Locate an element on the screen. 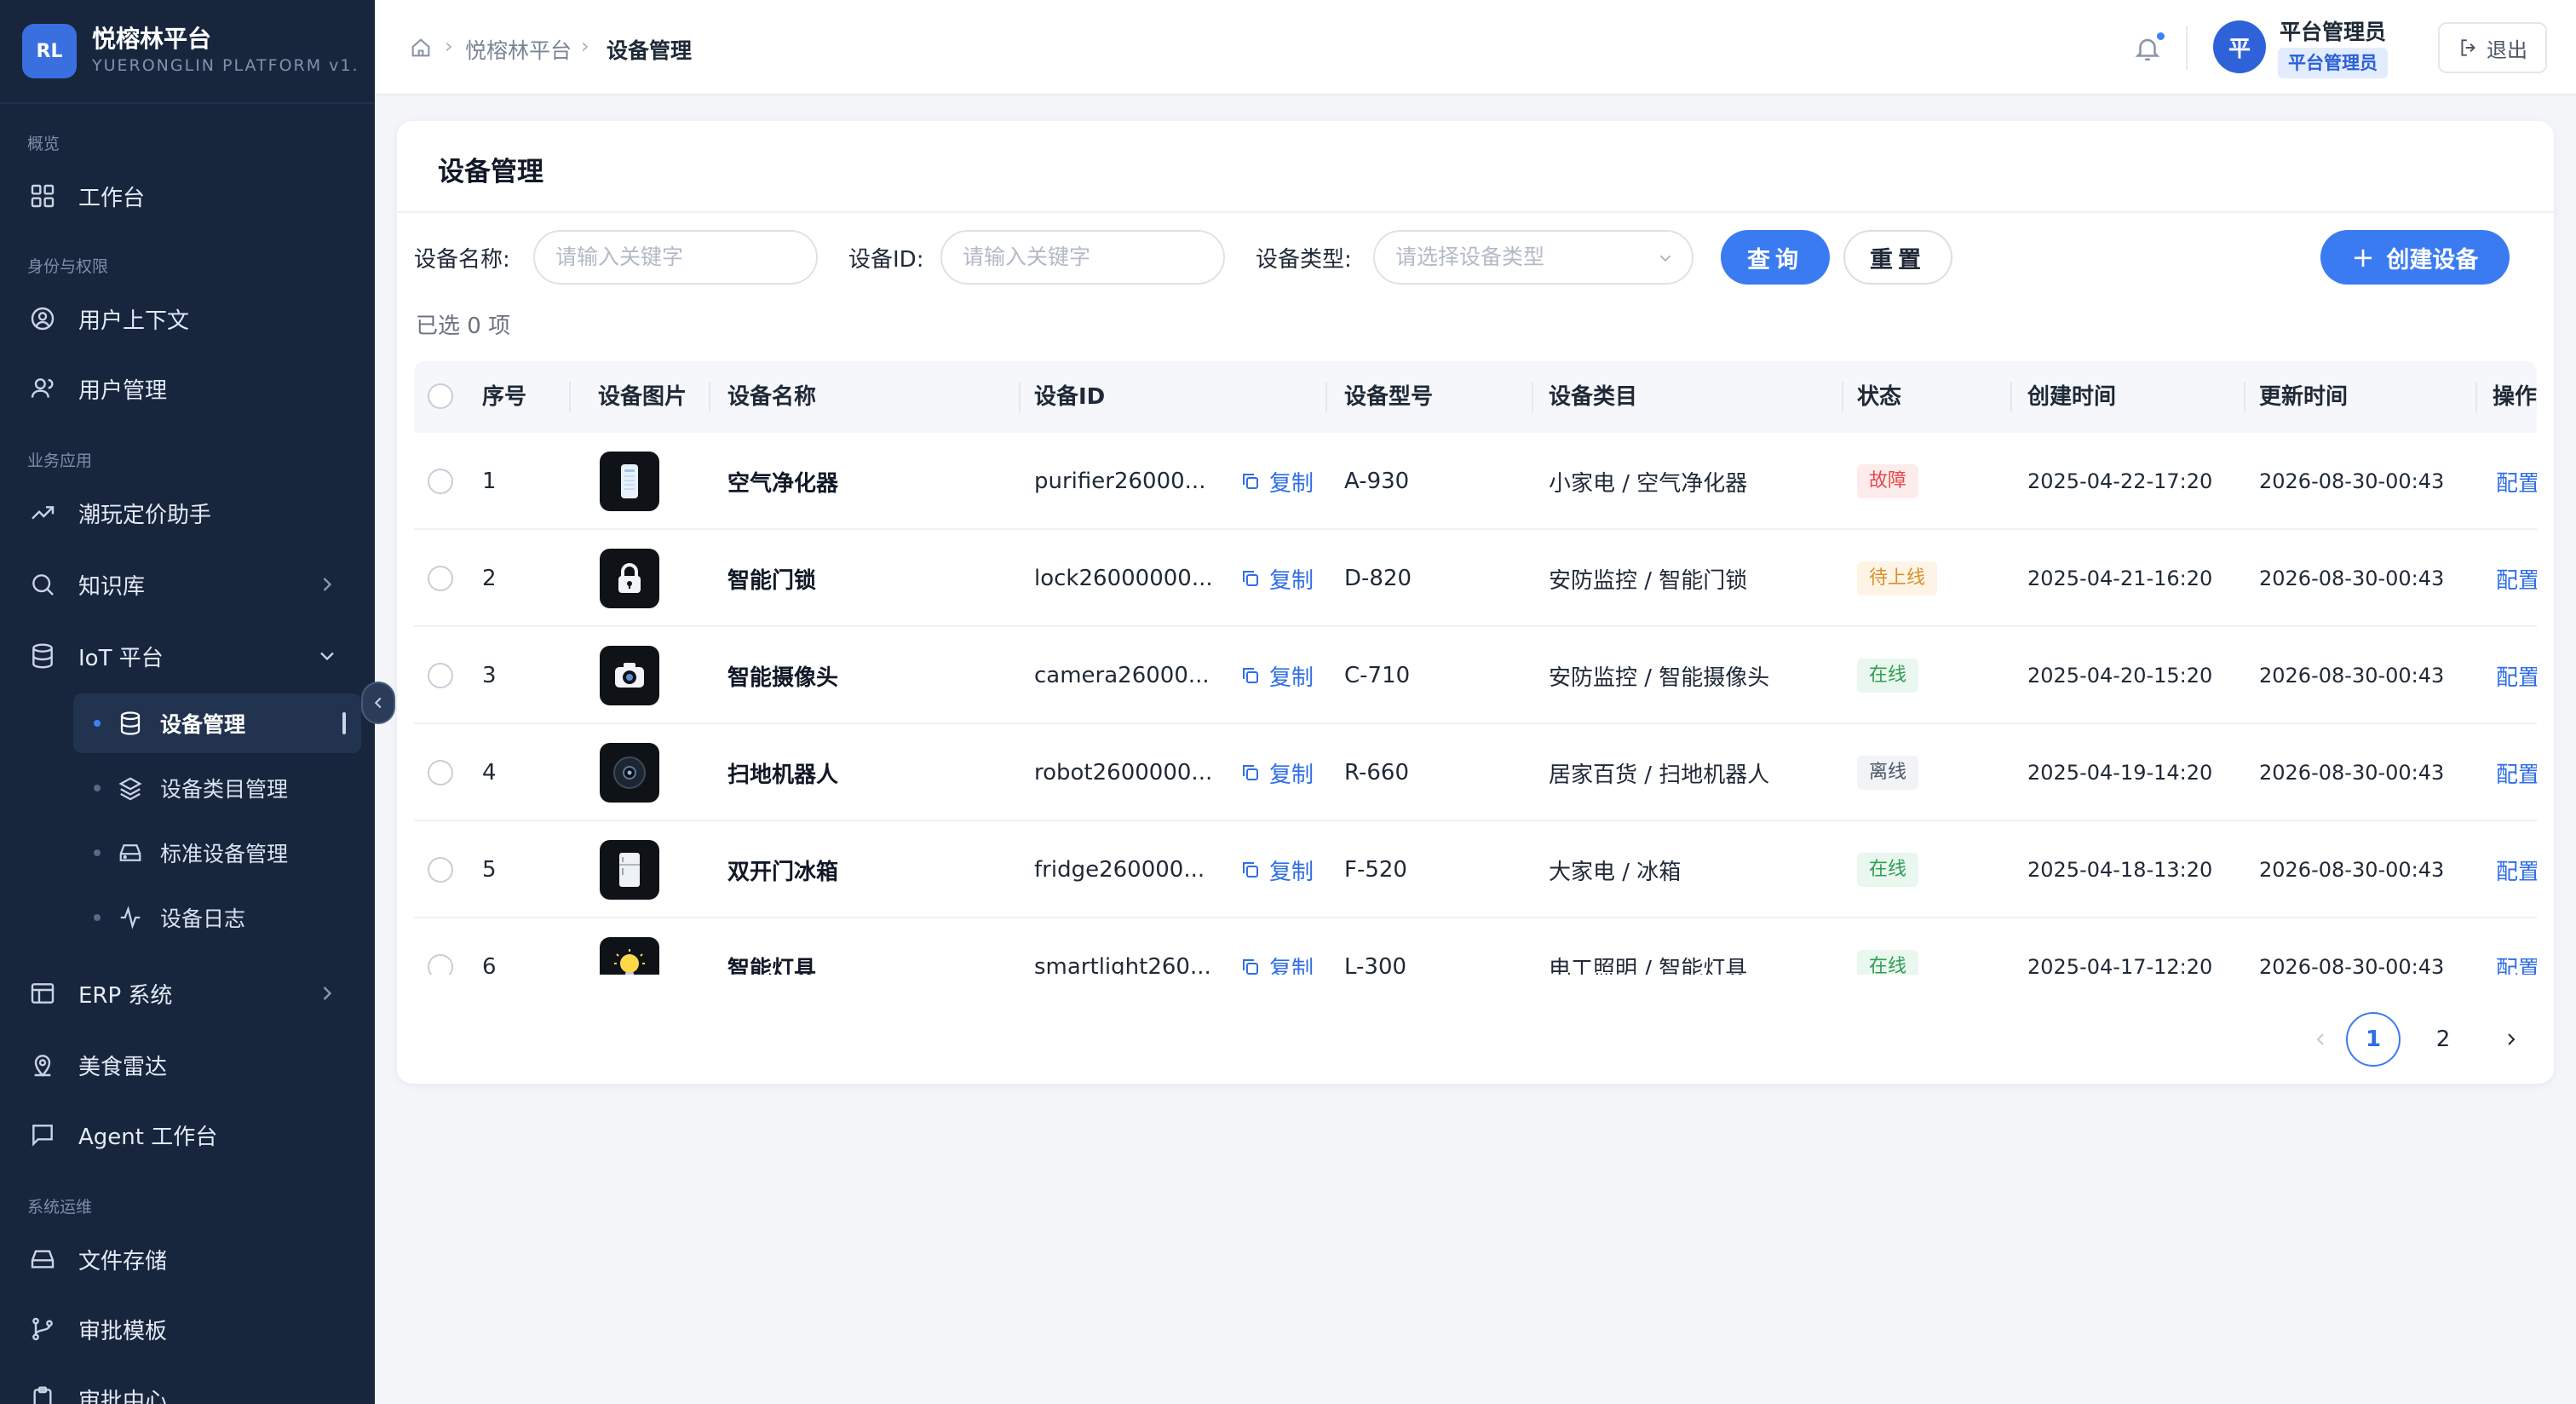 The image size is (2576, 1404). breadcrumb-link: 悦榕林平台 is located at coordinates (519, 49).